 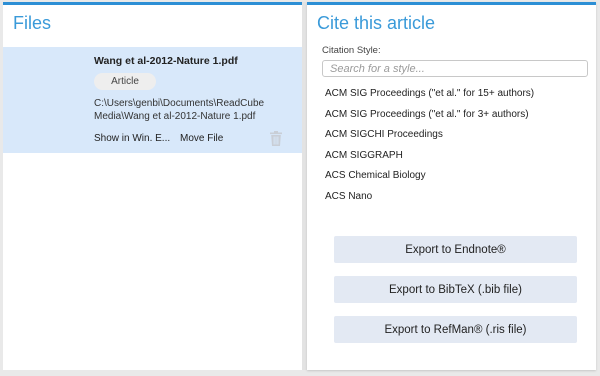 What do you see at coordinates (455, 68) in the screenshot?
I see `style-search-input` at bounding box center [455, 68].